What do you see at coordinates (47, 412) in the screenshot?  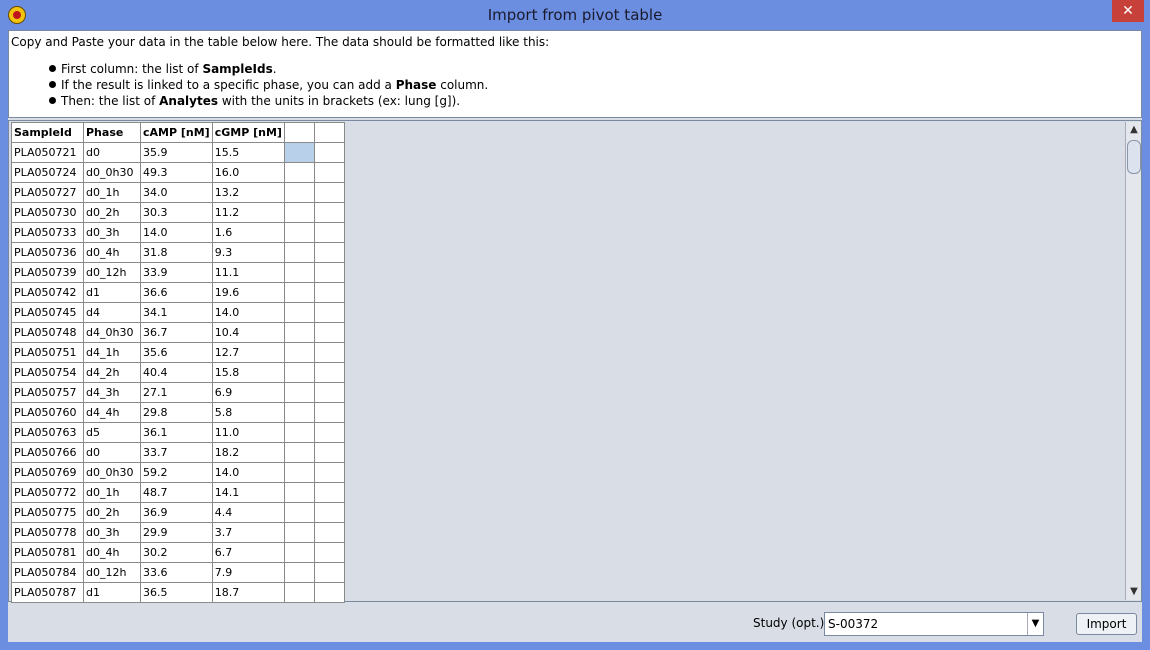 I see `table-cell: PLA050760` at bounding box center [47, 412].